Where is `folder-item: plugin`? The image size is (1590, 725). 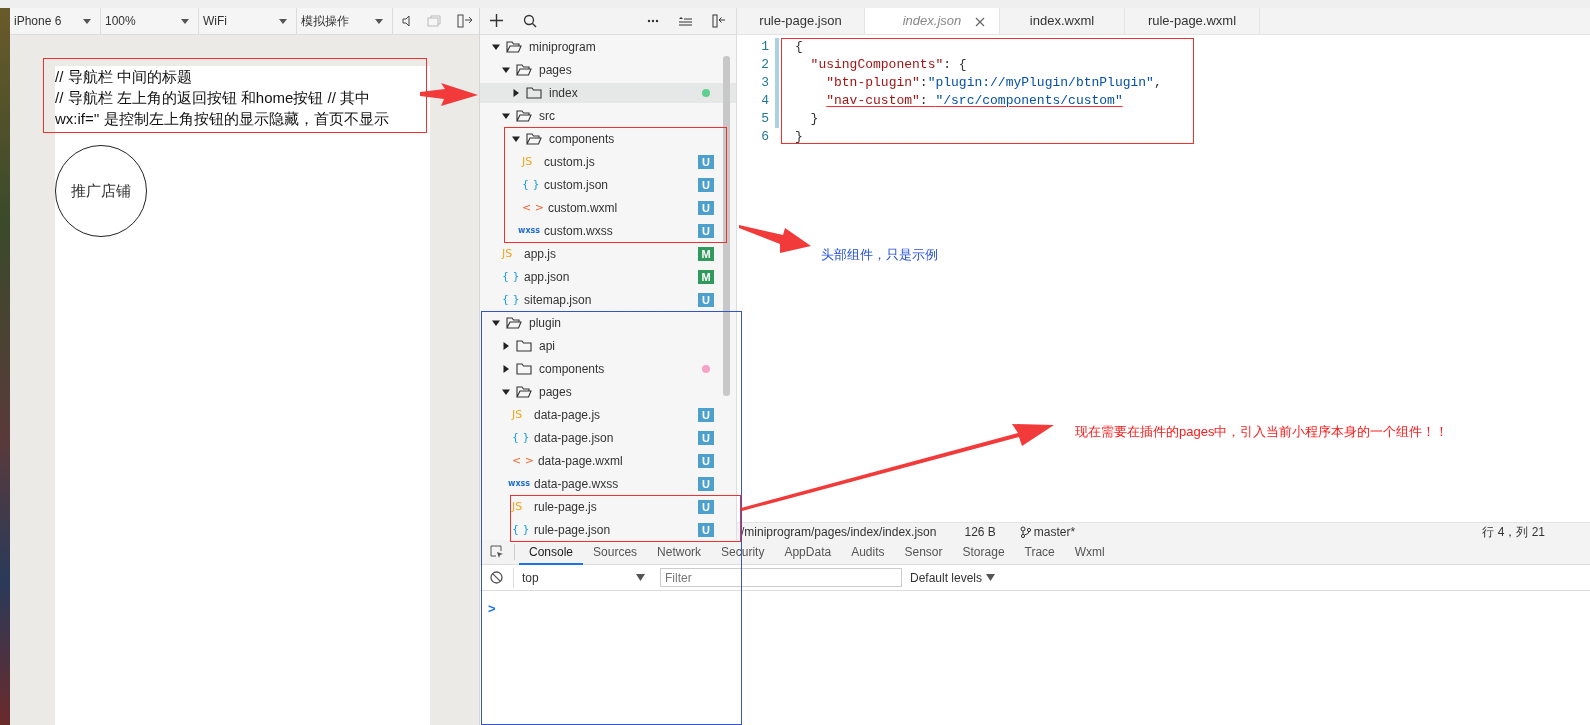 folder-item: plugin is located at coordinates (608, 322).